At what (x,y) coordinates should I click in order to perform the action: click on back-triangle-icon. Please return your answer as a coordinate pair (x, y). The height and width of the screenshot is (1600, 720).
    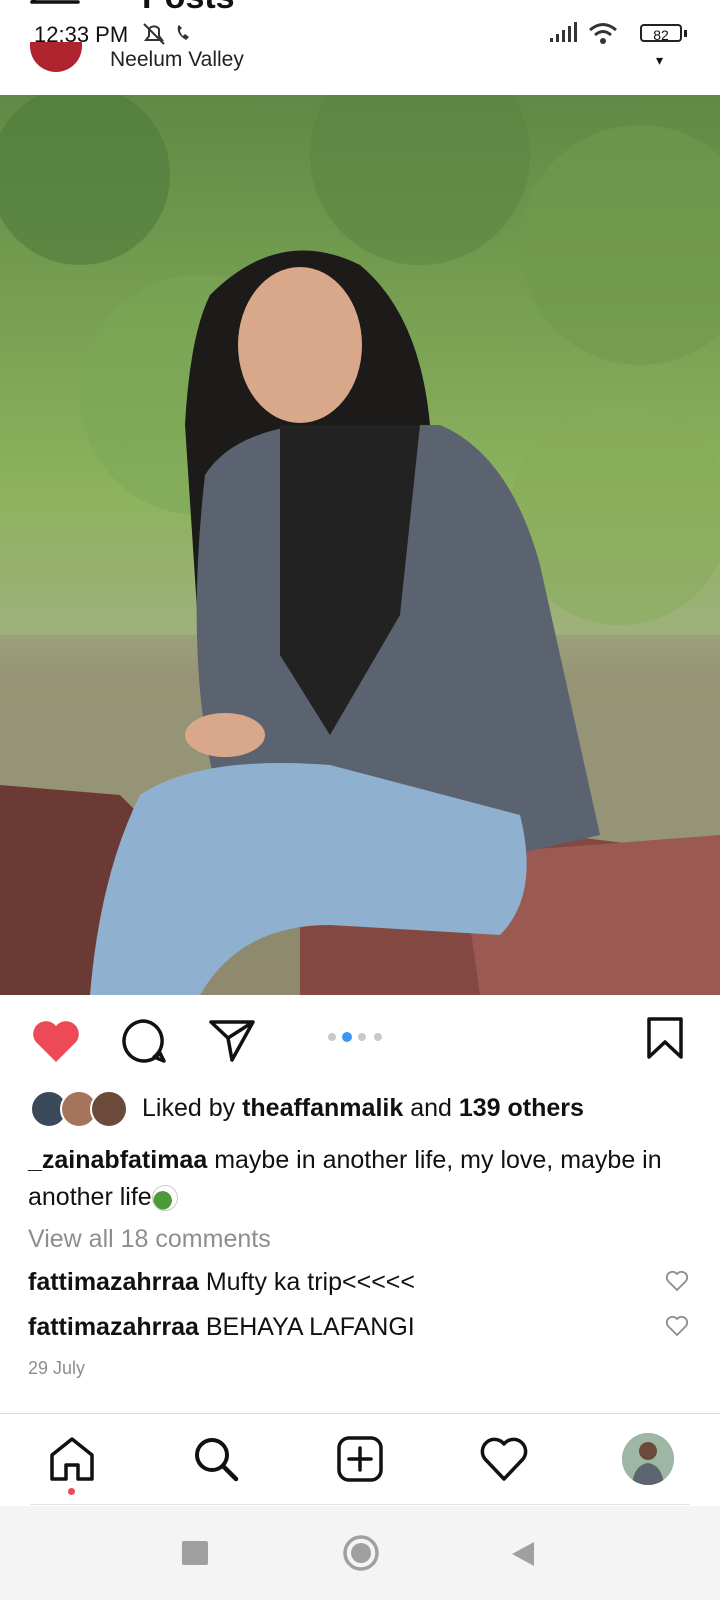
    Looking at the image, I should click on (522, 1554).